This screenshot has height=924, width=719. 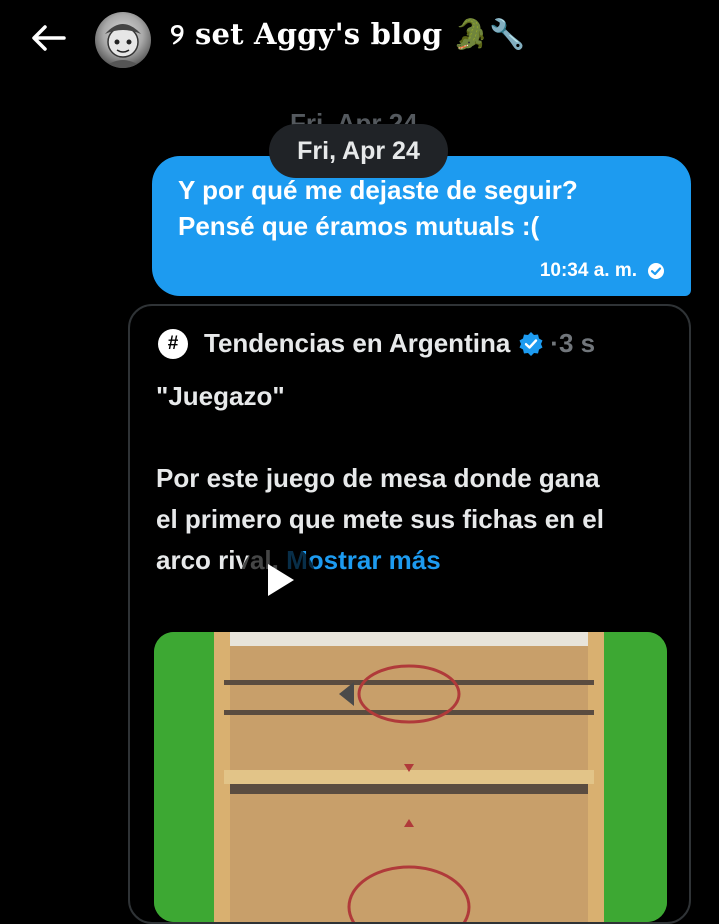 I want to click on avatar, so click(x=123, y=40).